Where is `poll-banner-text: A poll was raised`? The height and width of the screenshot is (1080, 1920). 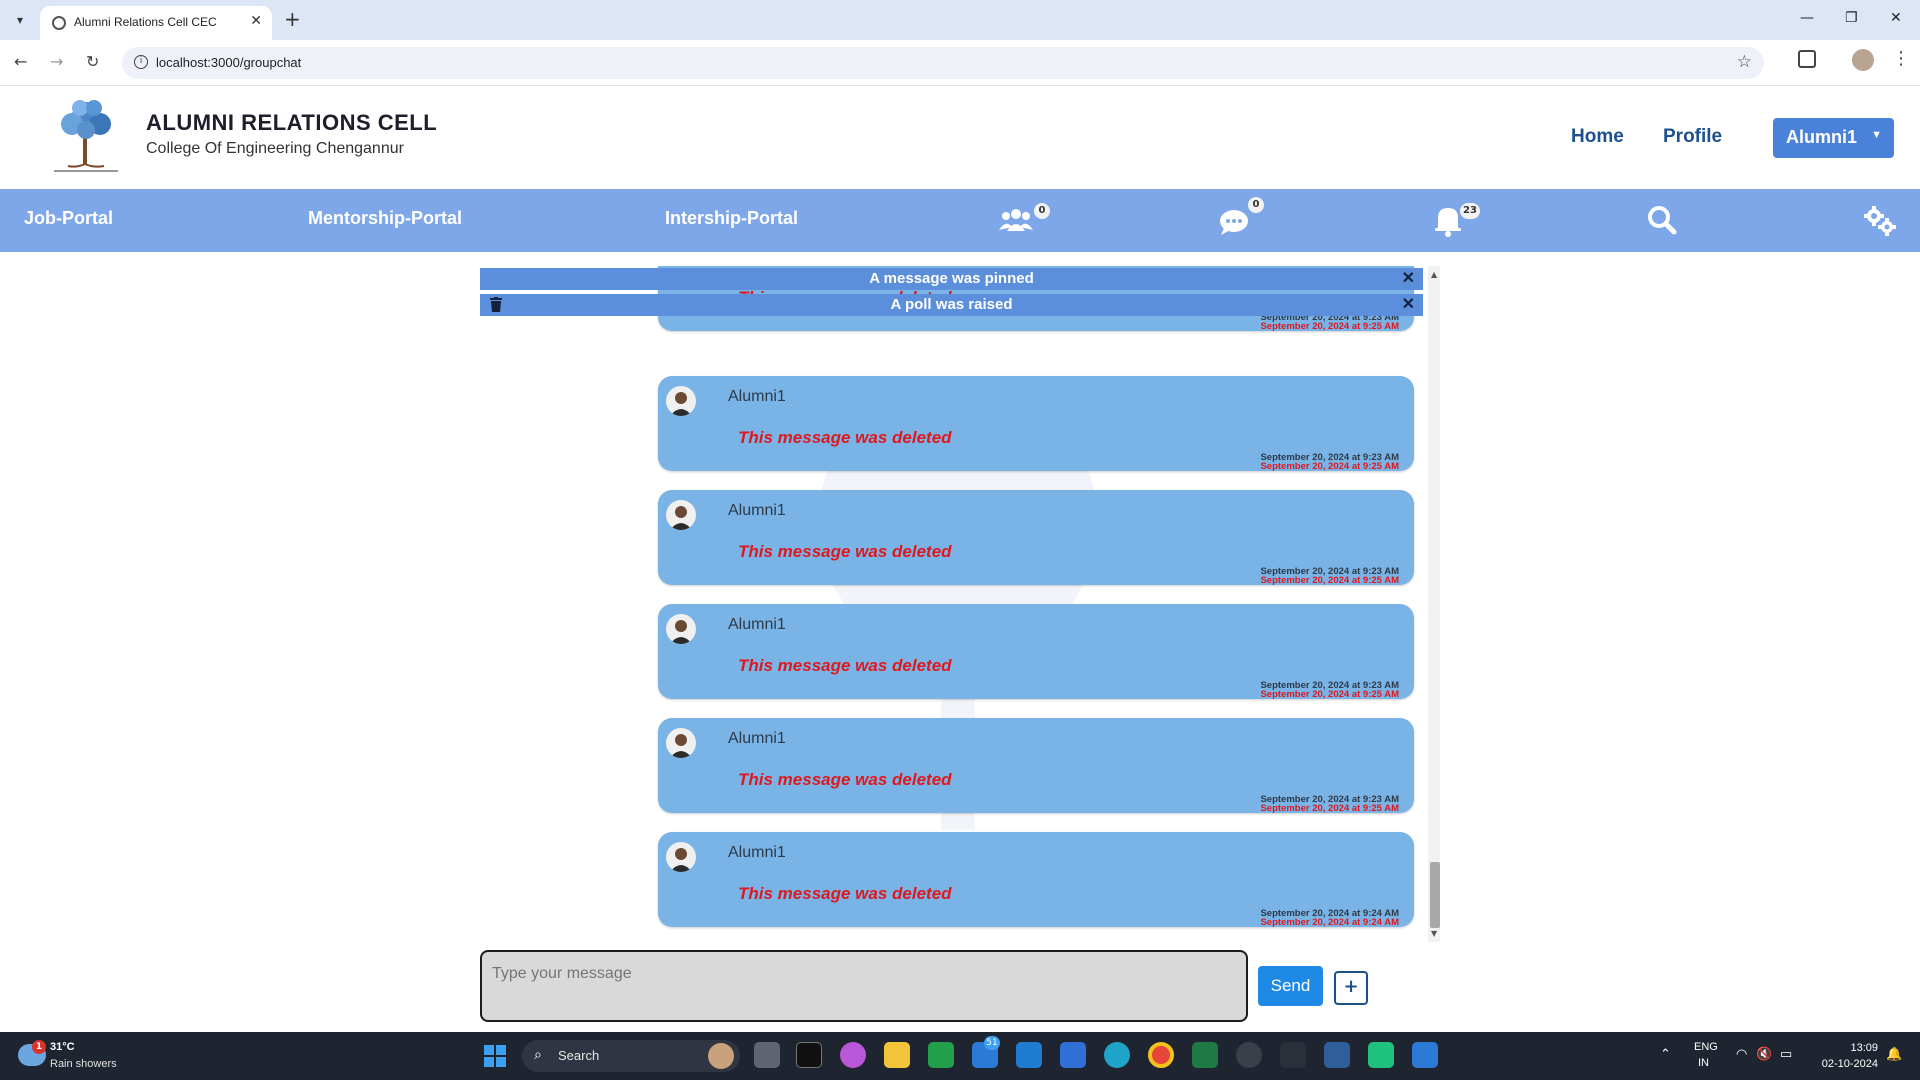 poll-banner-text: A poll was raised is located at coordinates (951, 304).